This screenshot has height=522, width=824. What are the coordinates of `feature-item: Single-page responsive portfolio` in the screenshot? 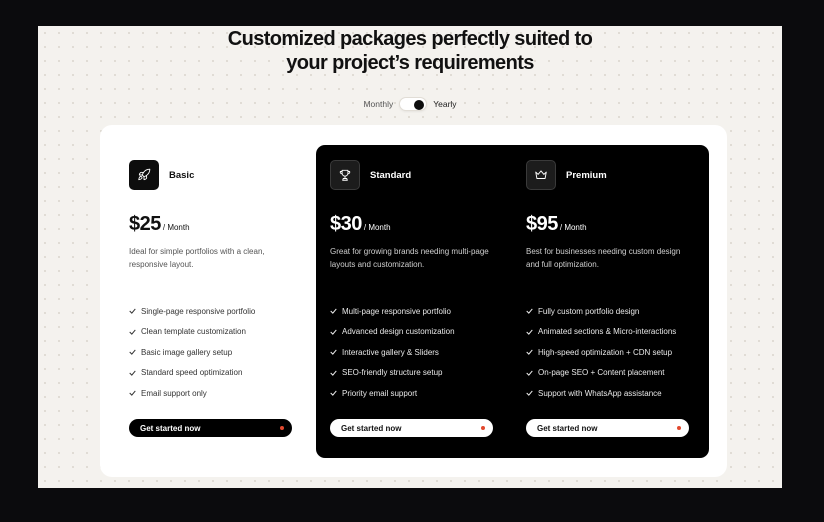 It's located at (192, 311).